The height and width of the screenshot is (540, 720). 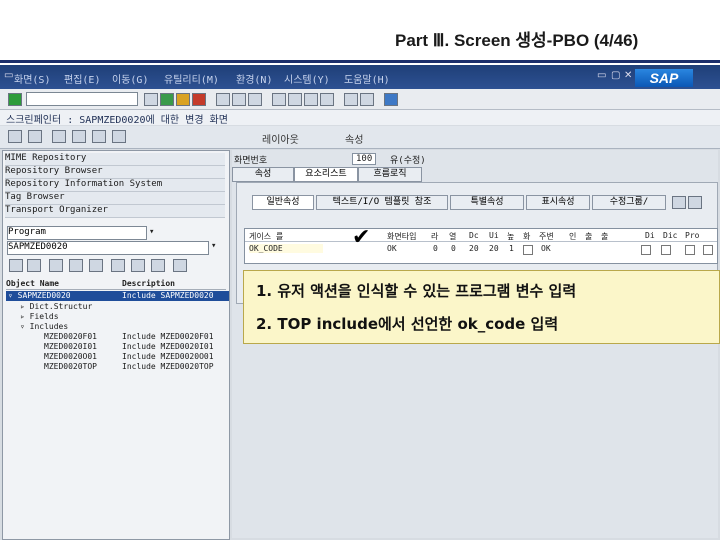 I want to click on object-type-select: Program, so click(x=77, y=233).